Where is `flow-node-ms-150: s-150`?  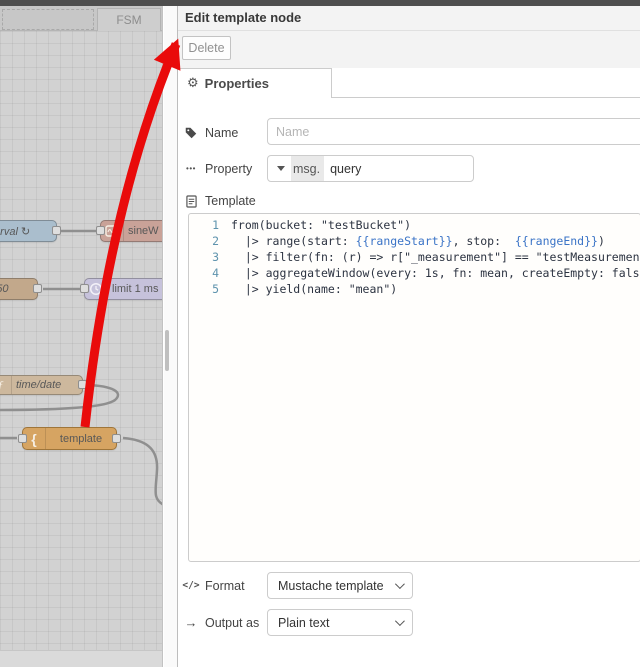 flow-node-ms-150: s-150 is located at coordinates (21, 289).